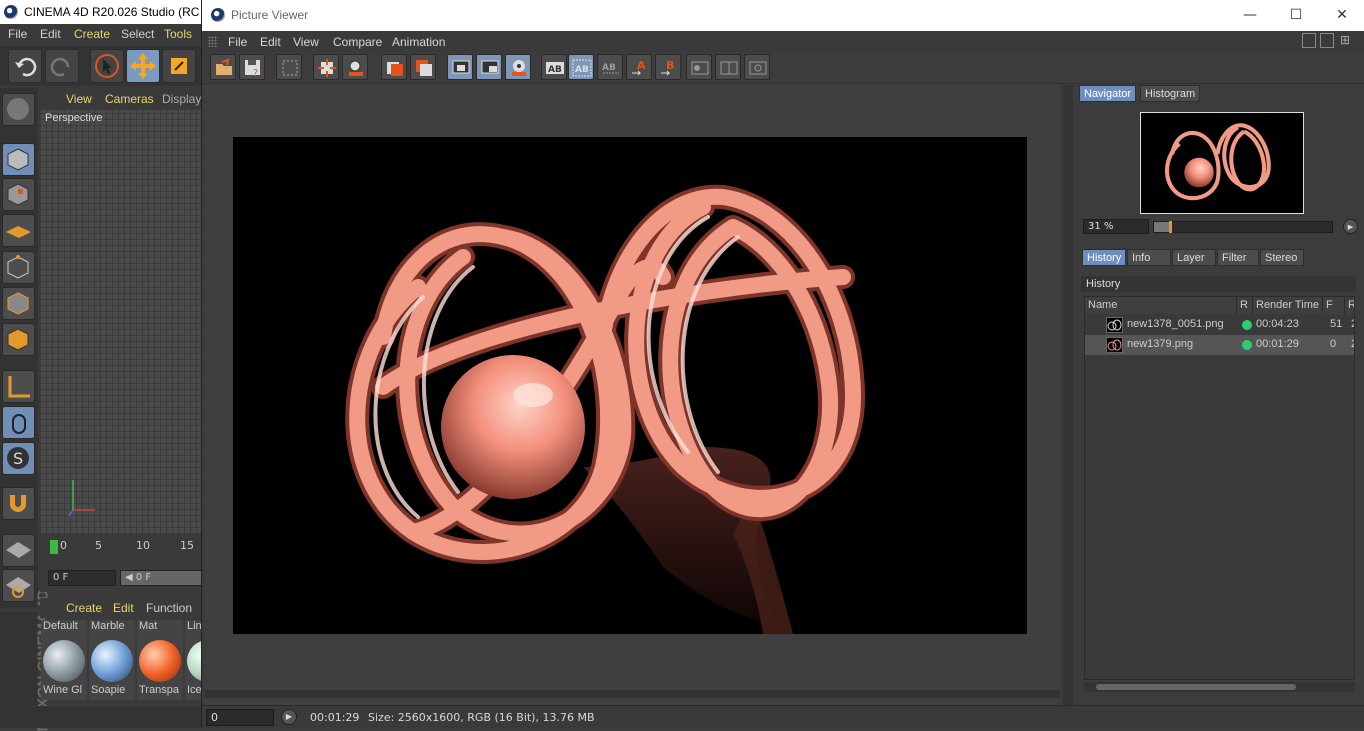 The image size is (1364, 731). I want to click on viewport-menu-view: View, so click(79, 99).